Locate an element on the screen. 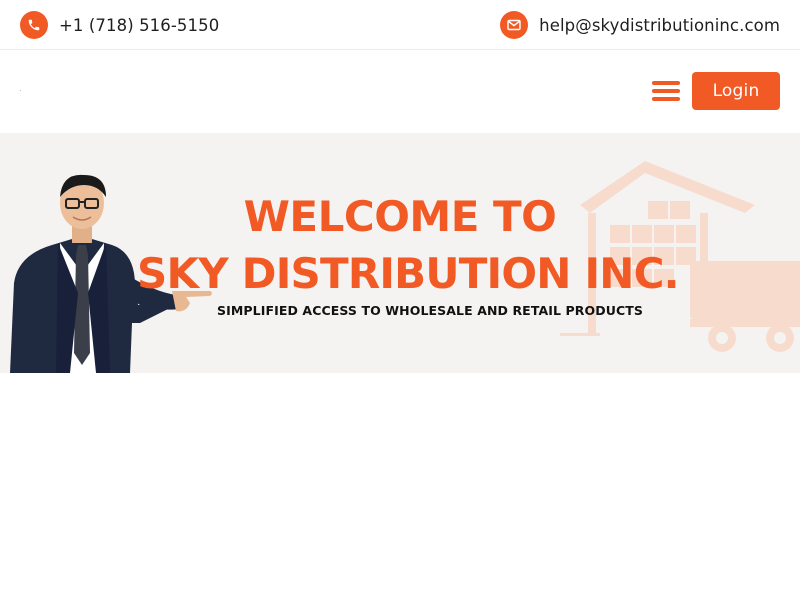 The width and height of the screenshot is (800, 600). email-address: help@skydistributioninc.com is located at coordinates (659, 25).